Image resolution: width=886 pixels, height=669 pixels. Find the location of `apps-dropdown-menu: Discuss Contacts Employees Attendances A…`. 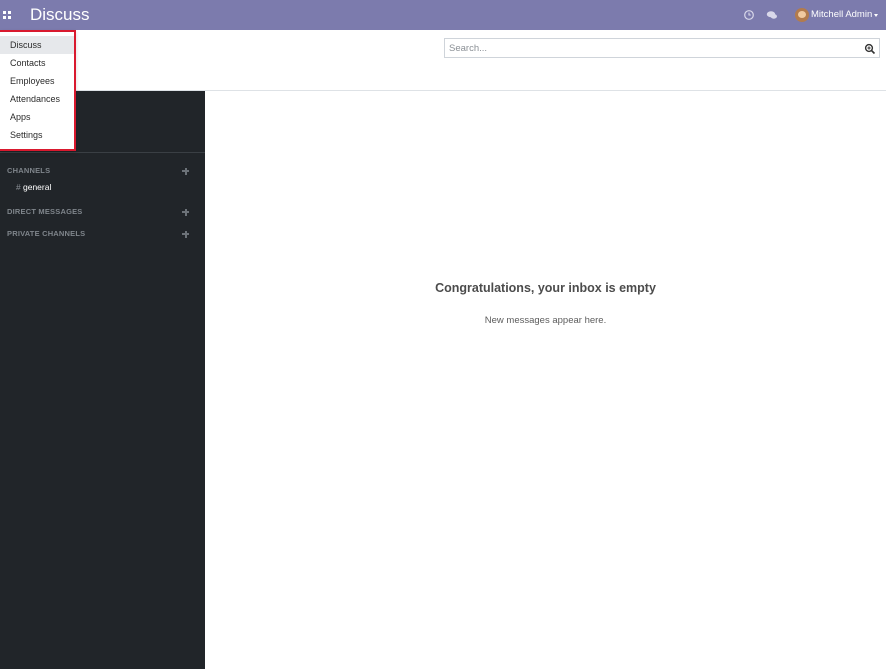

apps-dropdown-menu: Discuss Contacts Employees Attendances A… is located at coordinates (38, 90).